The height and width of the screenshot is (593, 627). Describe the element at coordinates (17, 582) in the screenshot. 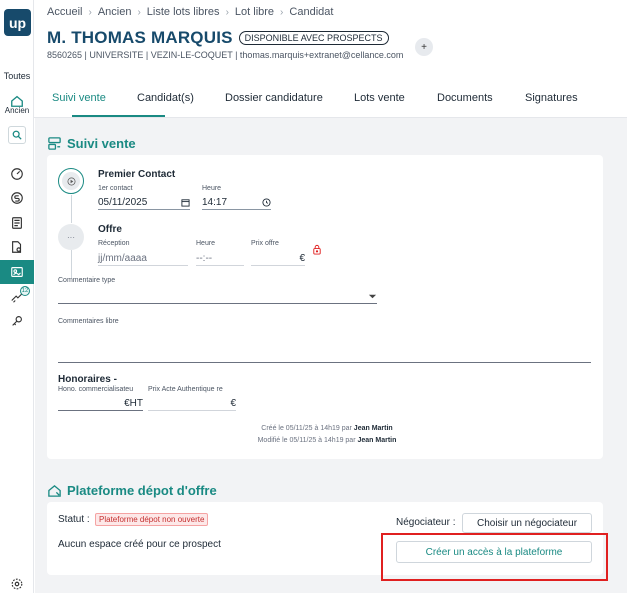

I see `settings-gear-icon` at that location.